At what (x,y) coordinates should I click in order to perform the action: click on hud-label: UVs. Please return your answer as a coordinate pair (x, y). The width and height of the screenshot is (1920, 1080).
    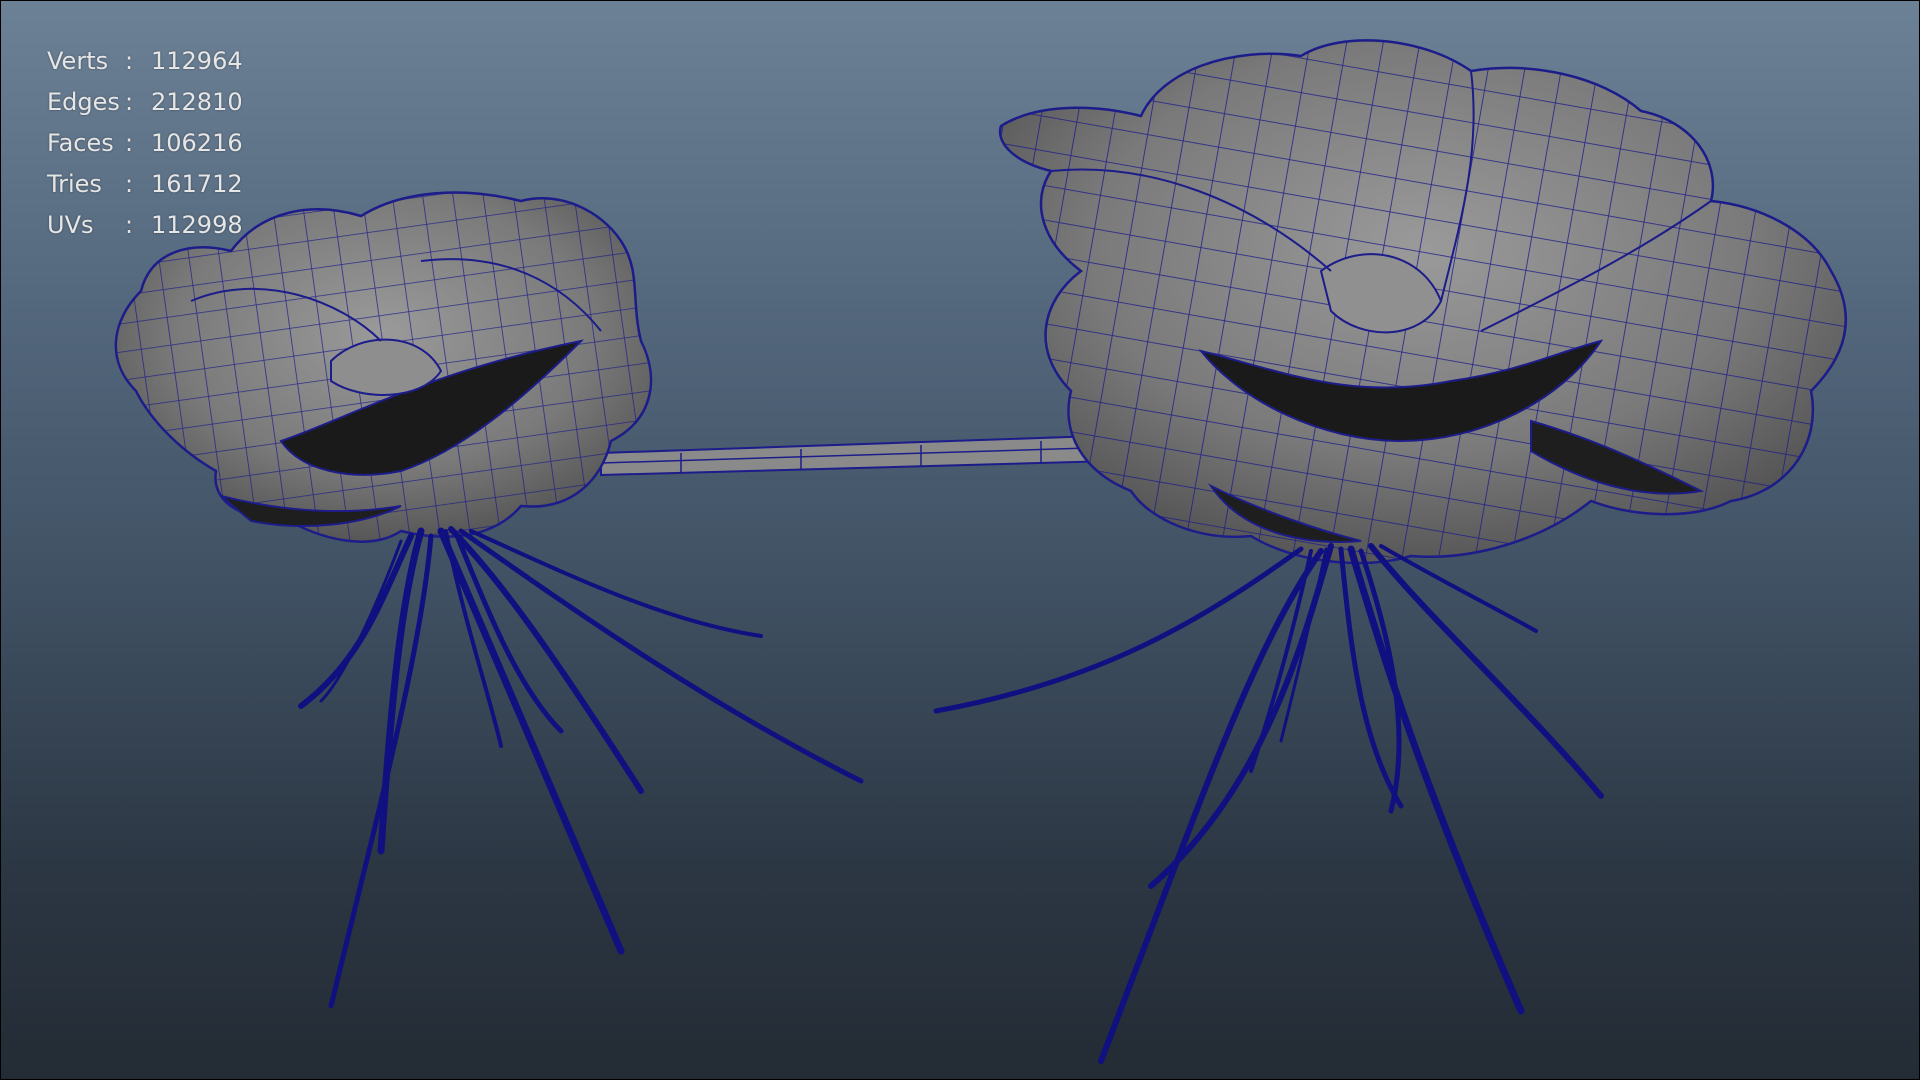
    Looking at the image, I should click on (70, 225).